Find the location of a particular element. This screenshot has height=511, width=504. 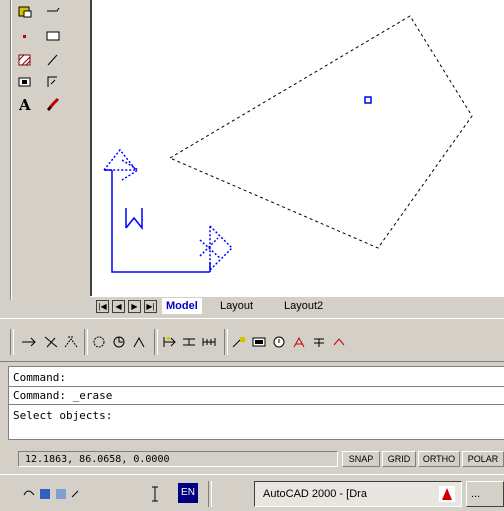

command-history-line: Command: _erase is located at coordinates (63, 395).